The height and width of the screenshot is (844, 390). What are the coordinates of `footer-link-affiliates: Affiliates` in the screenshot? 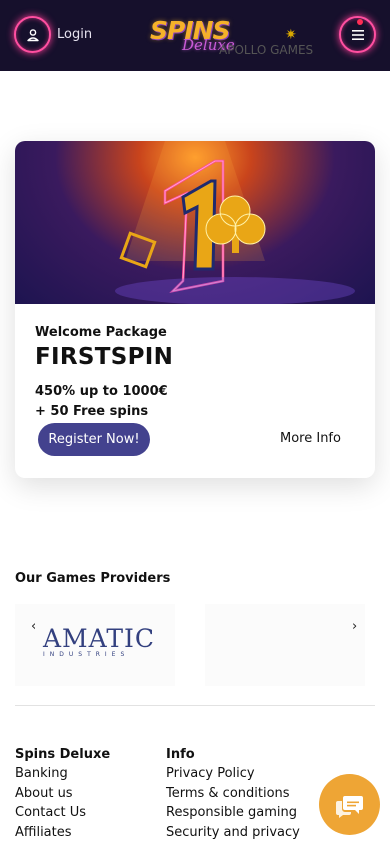 It's located at (62, 833).